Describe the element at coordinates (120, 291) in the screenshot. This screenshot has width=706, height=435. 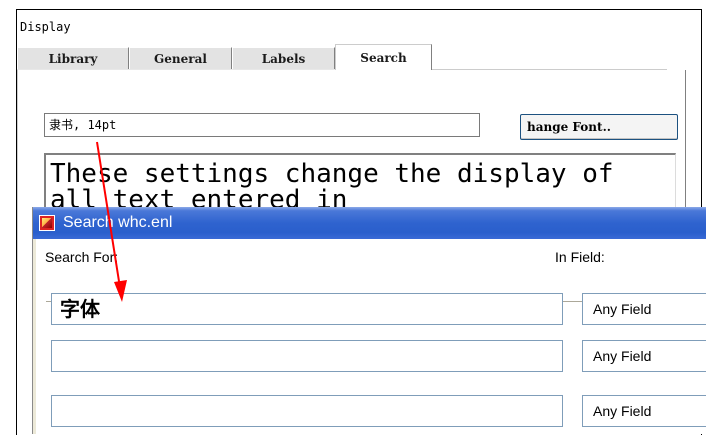
I see `annotation-arrow-head` at that location.